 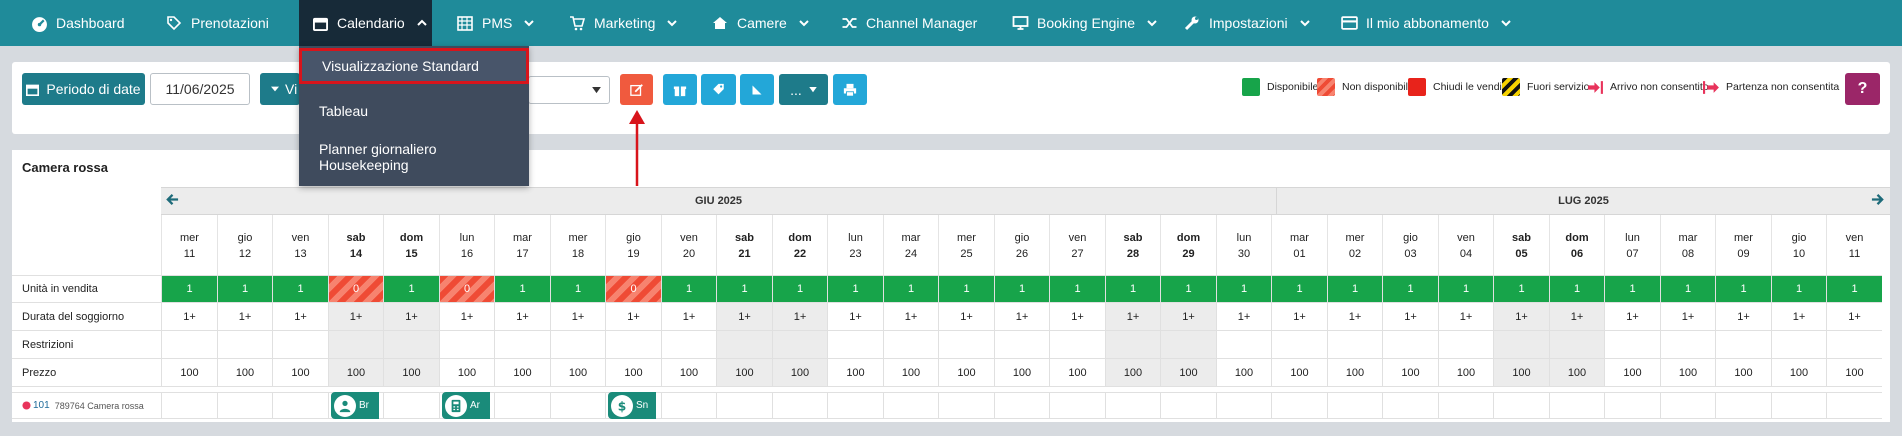 What do you see at coordinates (355, 405) in the screenshot?
I see `booking-bar: Br` at bounding box center [355, 405].